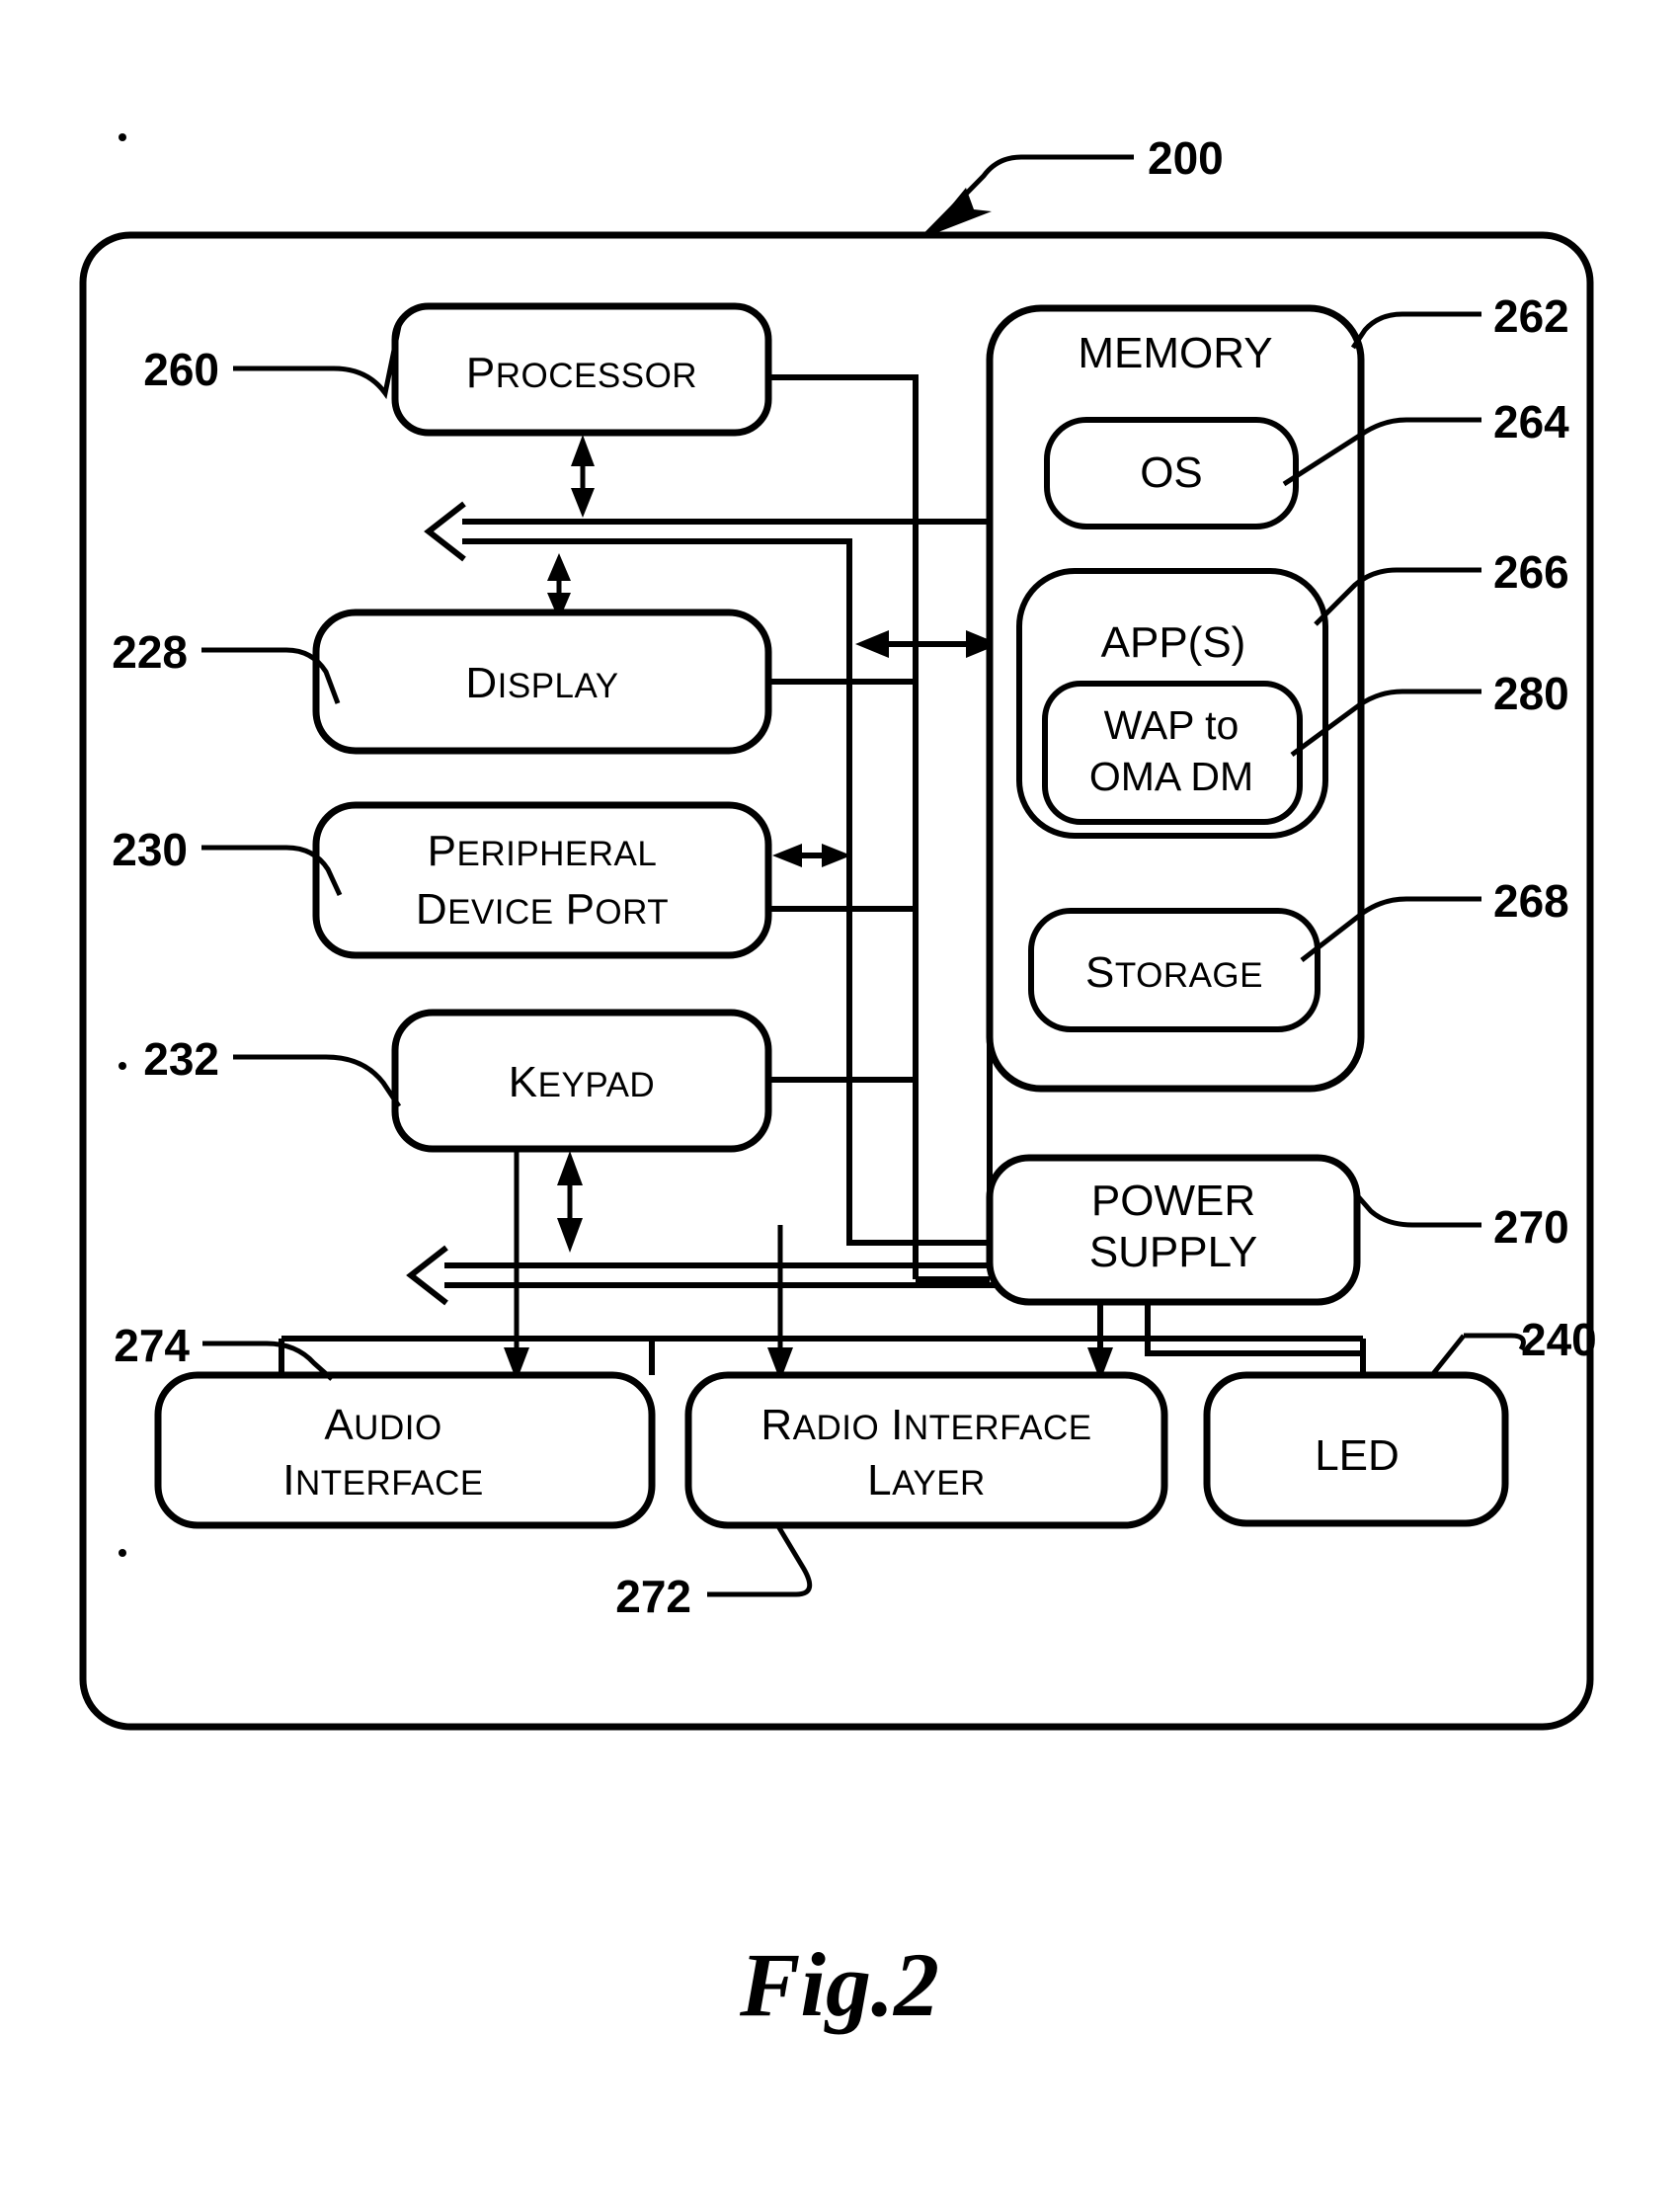 Image resolution: width=1680 pixels, height=2196 pixels. Describe the element at coordinates (382, 1425) in the screenshot. I see `block-audio-interface-label-line1: AUDIO` at that location.